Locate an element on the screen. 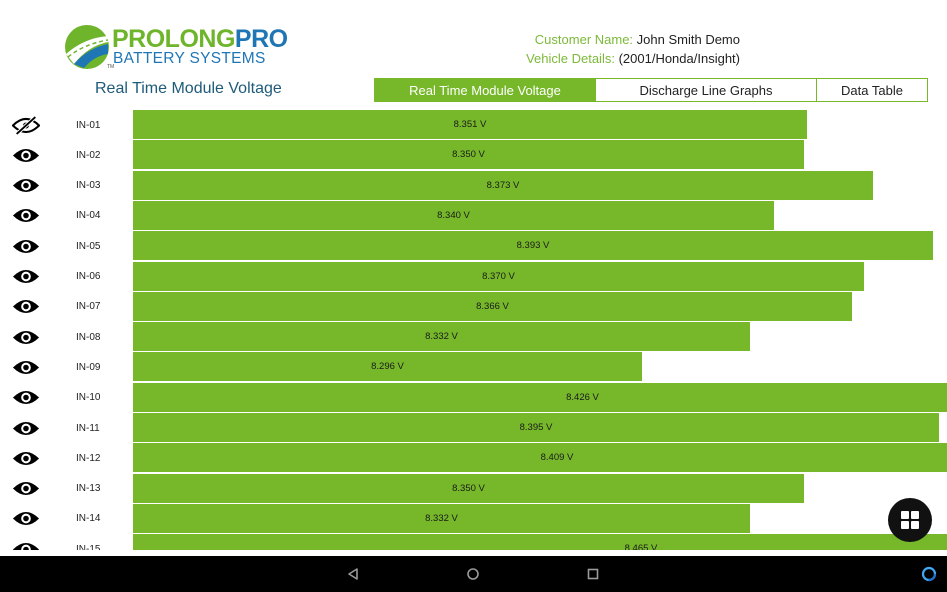  voltage-bar: 8.426 V is located at coordinates (540, 397).